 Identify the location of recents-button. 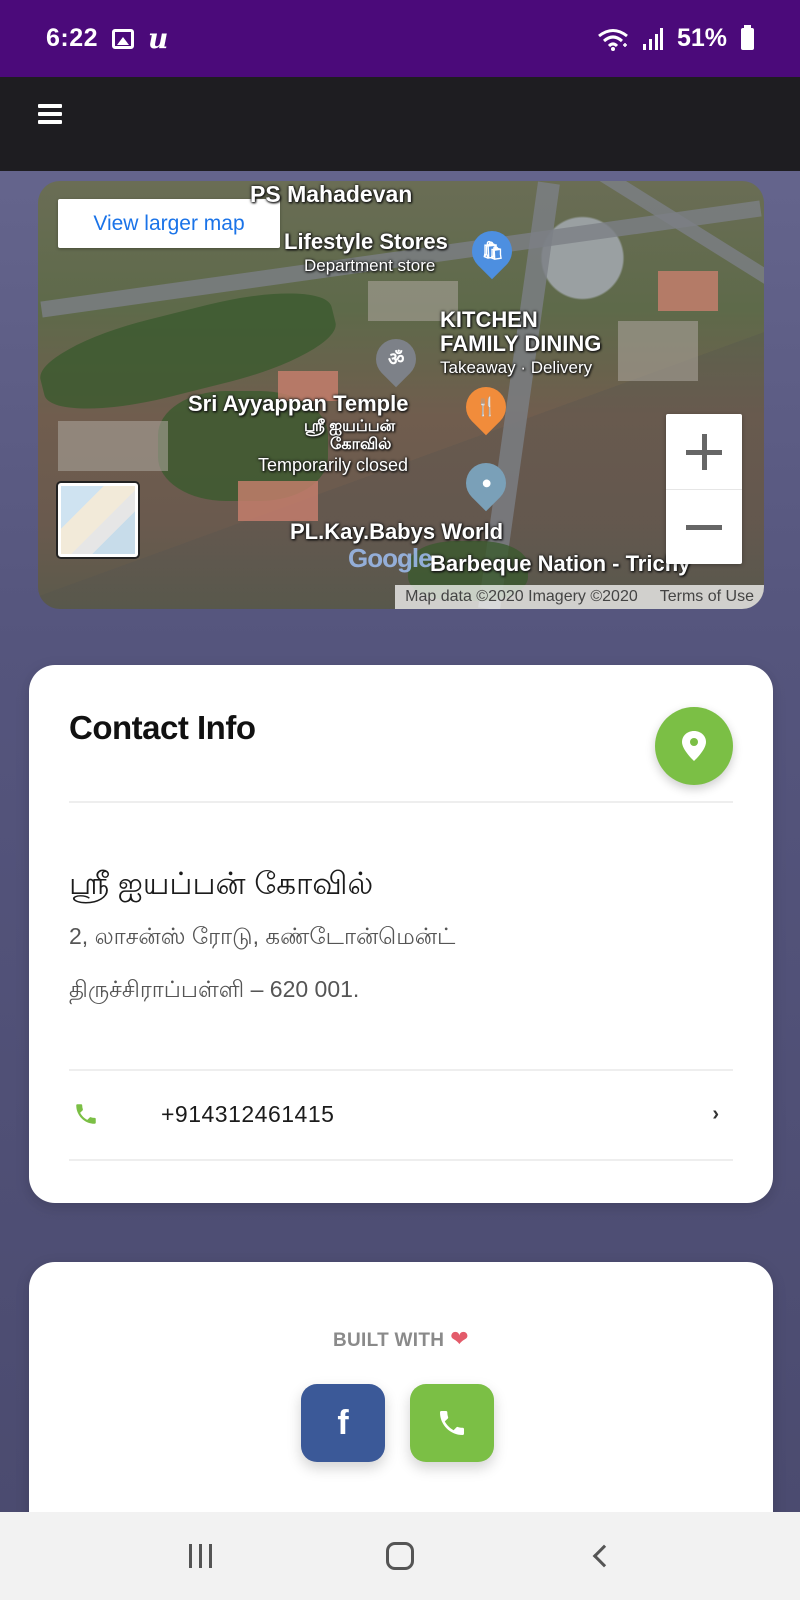
(200, 1556).